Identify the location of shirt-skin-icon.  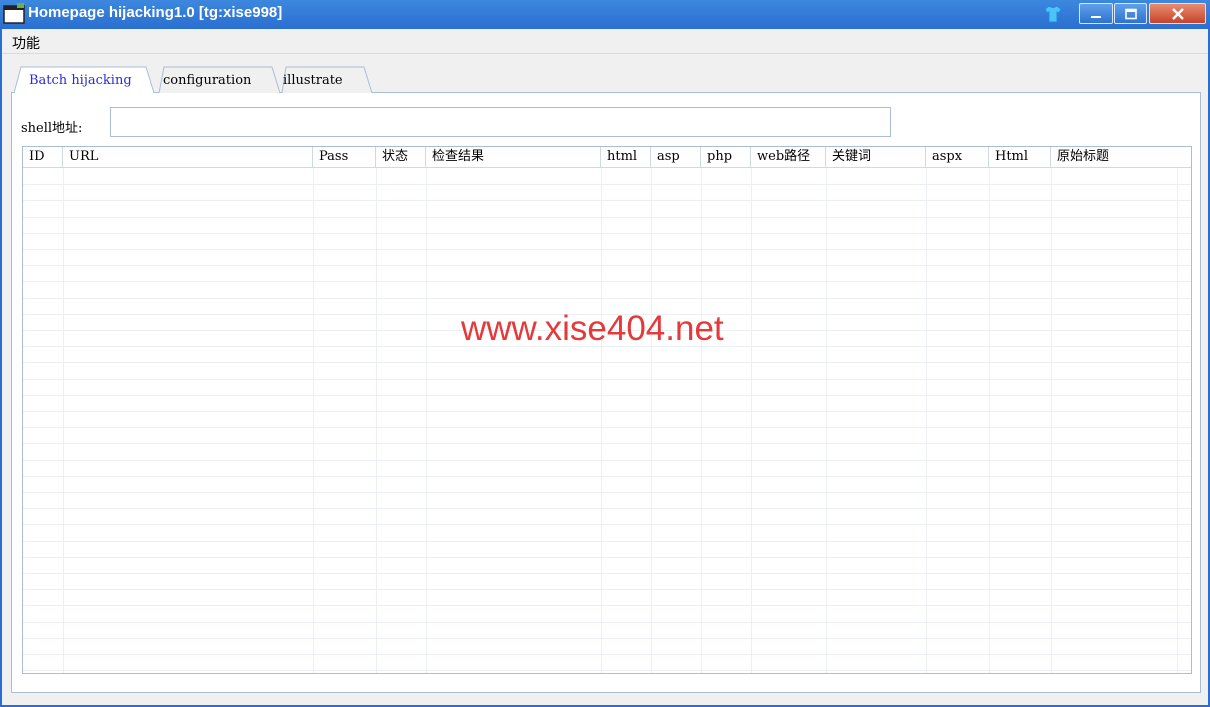
(1053, 14).